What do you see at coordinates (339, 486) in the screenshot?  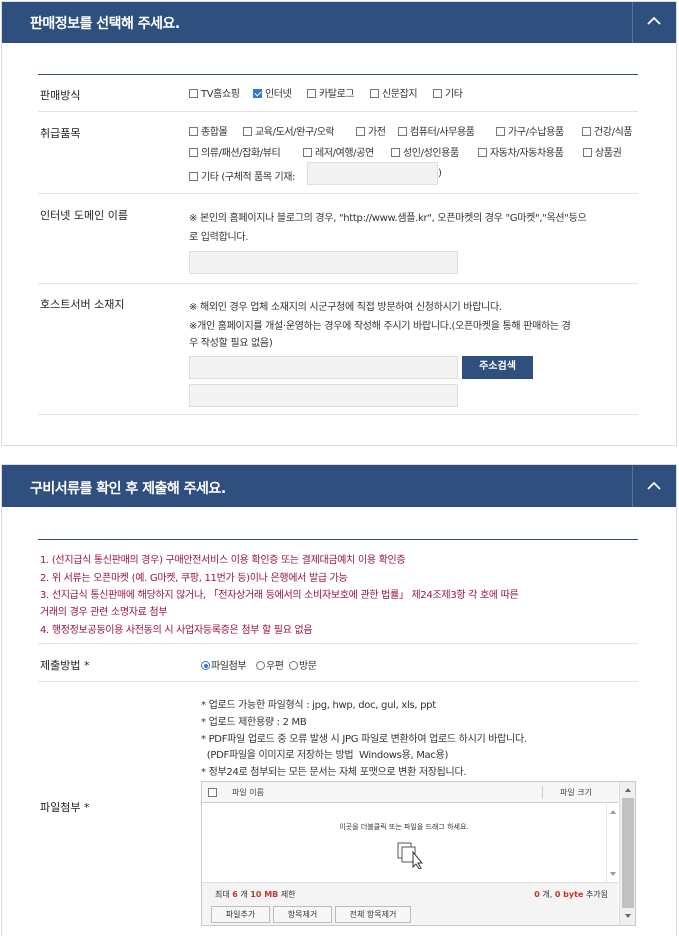 I see `documents-header: 구비서류를 확인 후 제출해 주세요.` at bounding box center [339, 486].